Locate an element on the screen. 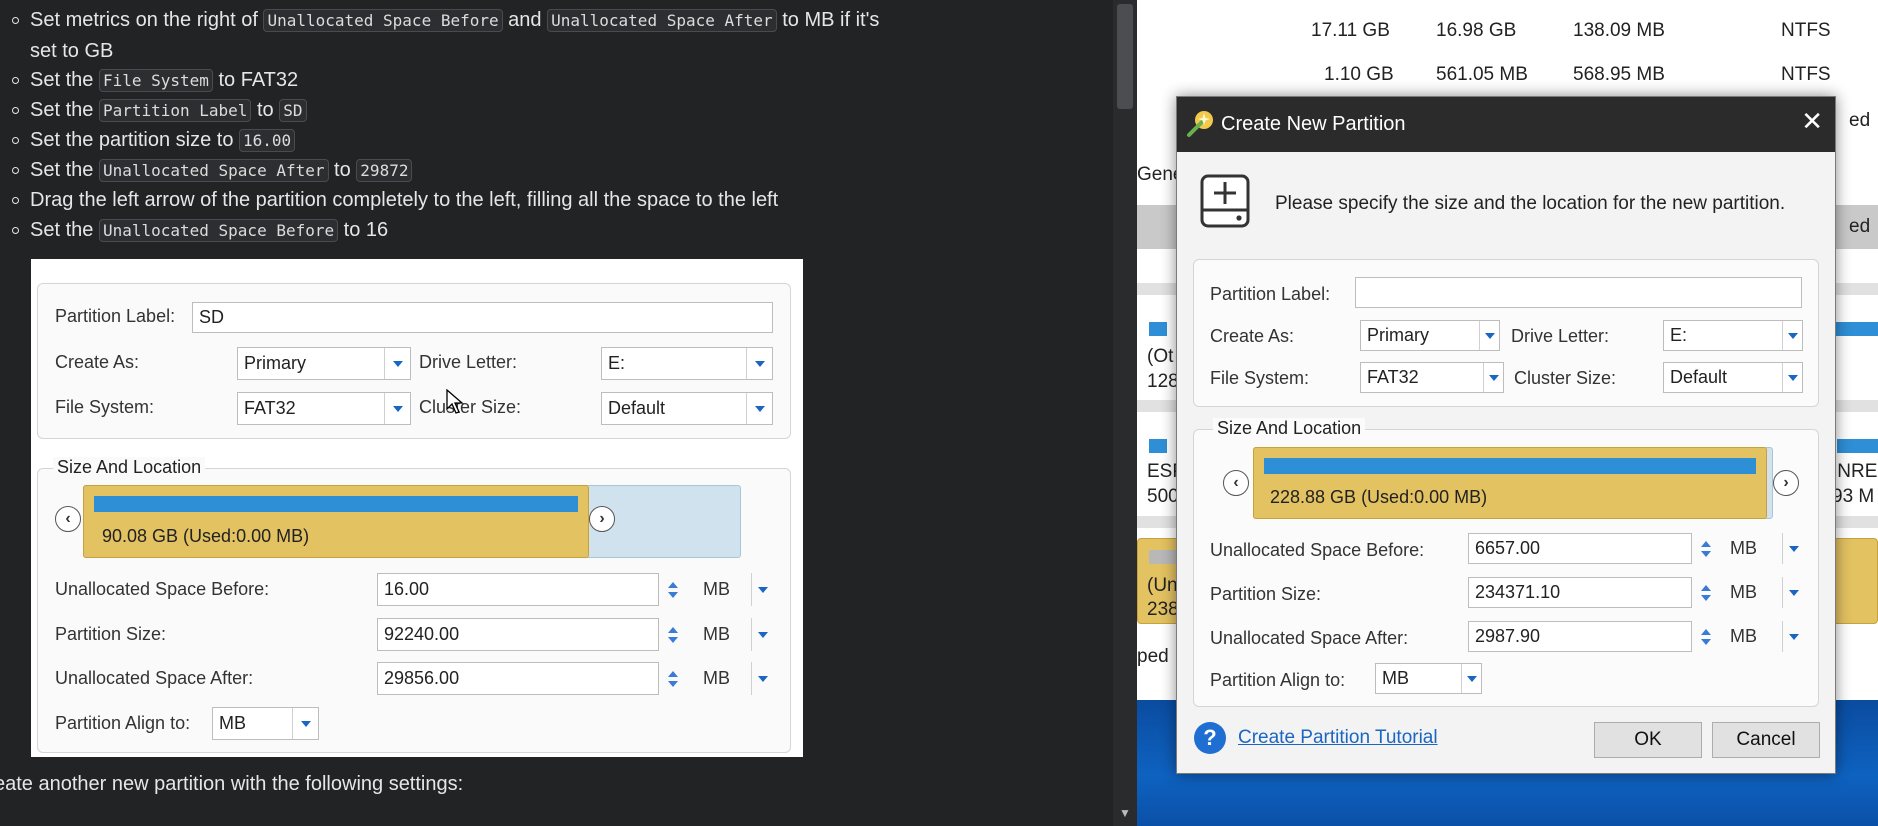 This screenshot has height=826, width=1878. partition-size-input is located at coordinates (1580, 592).